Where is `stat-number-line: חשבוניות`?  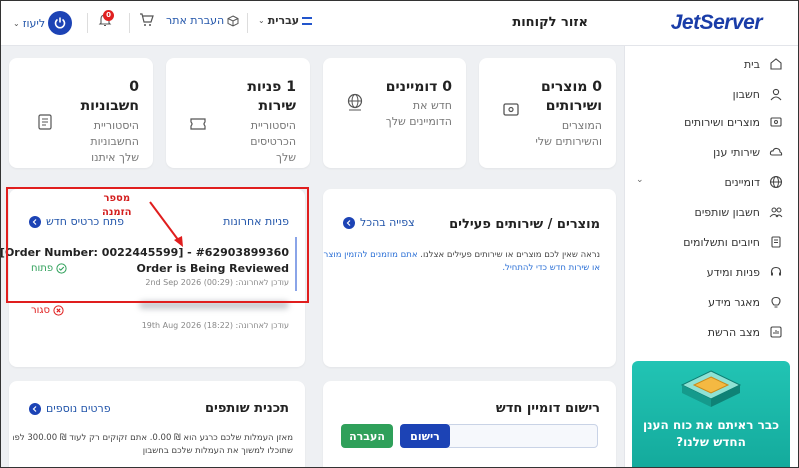
stat-number-line: חשבוניות is located at coordinates (109, 106).